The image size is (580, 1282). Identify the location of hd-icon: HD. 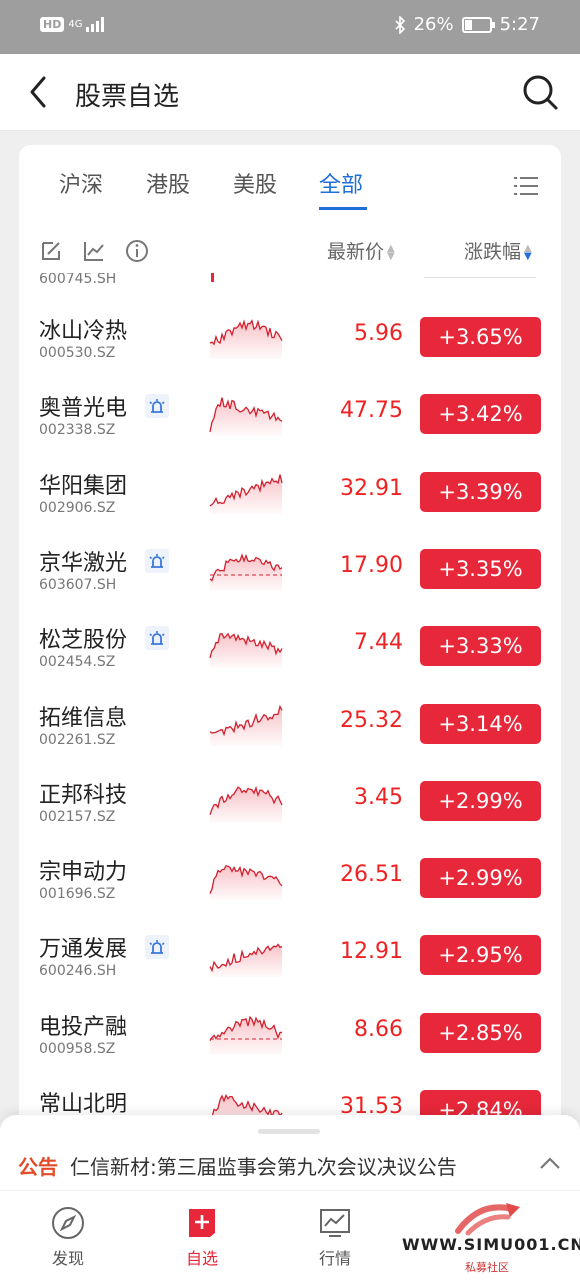
(52, 24).